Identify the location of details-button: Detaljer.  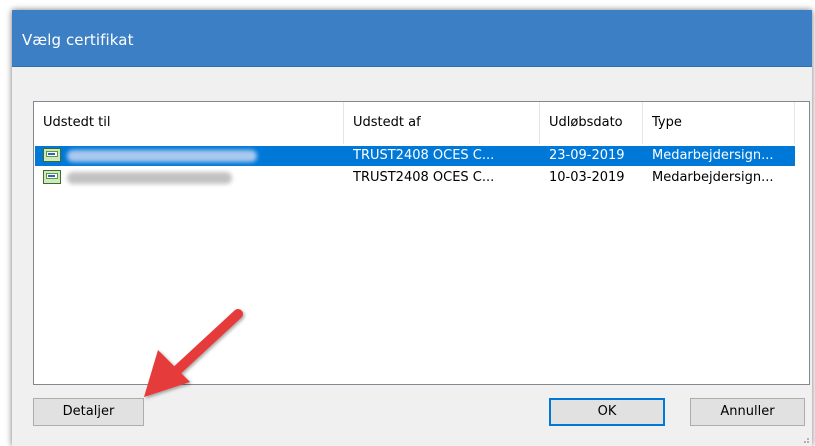
(88, 412).